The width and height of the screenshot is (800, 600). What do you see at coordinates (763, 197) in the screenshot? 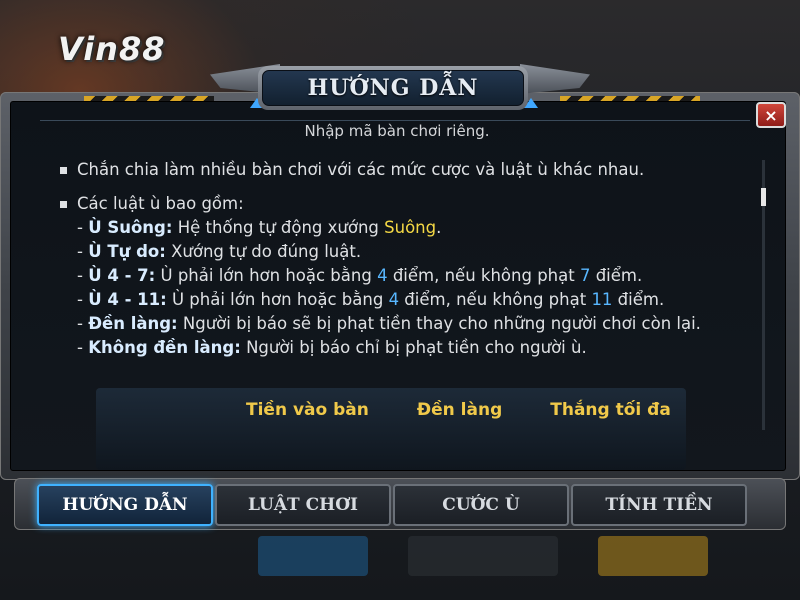
I see `scrollbar-thumb` at bounding box center [763, 197].